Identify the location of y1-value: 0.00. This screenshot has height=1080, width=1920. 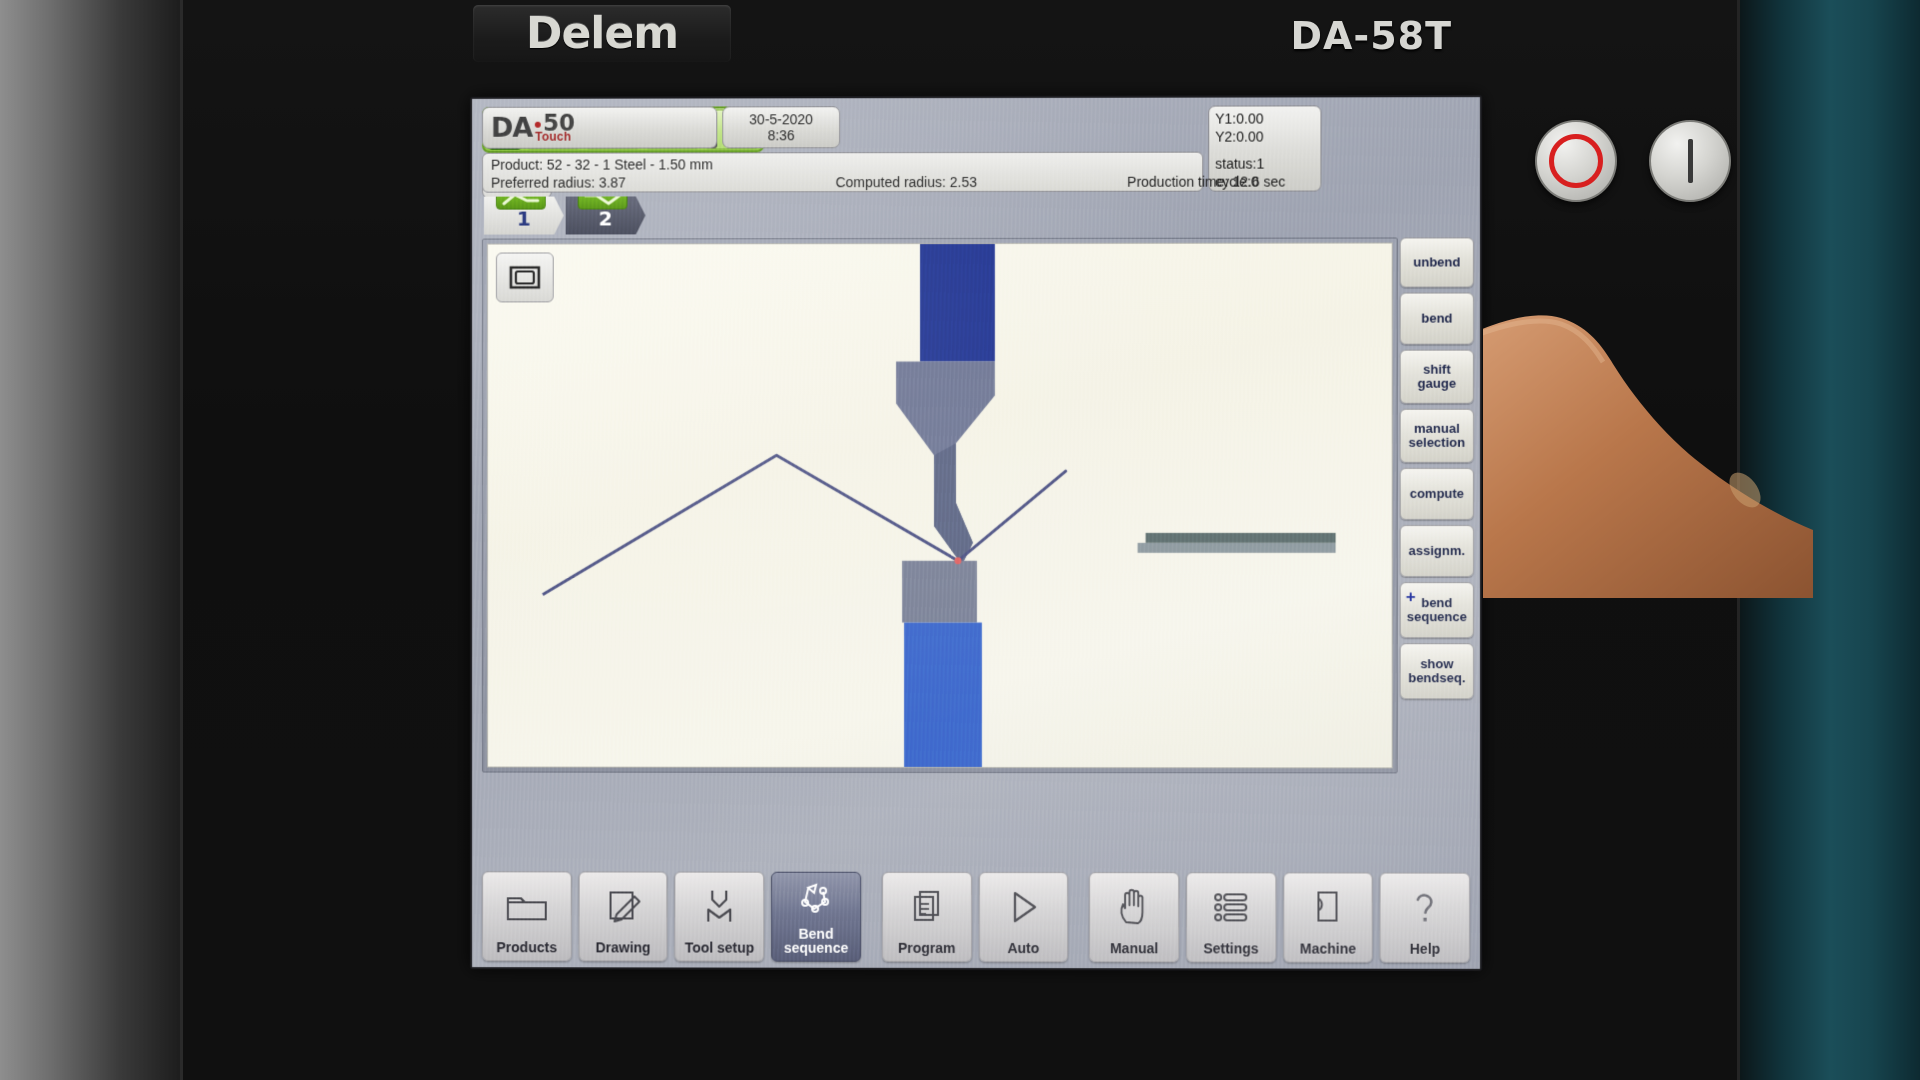
(1250, 118).